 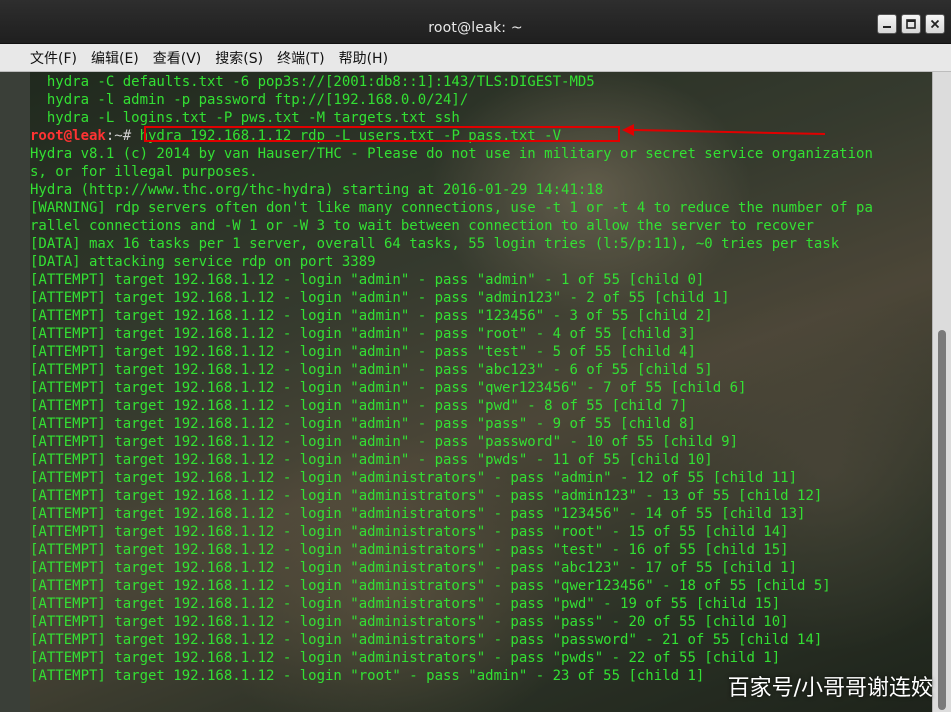 What do you see at coordinates (239, 58) in the screenshot?
I see `menu-search: 搜索(S)` at bounding box center [239, 58].